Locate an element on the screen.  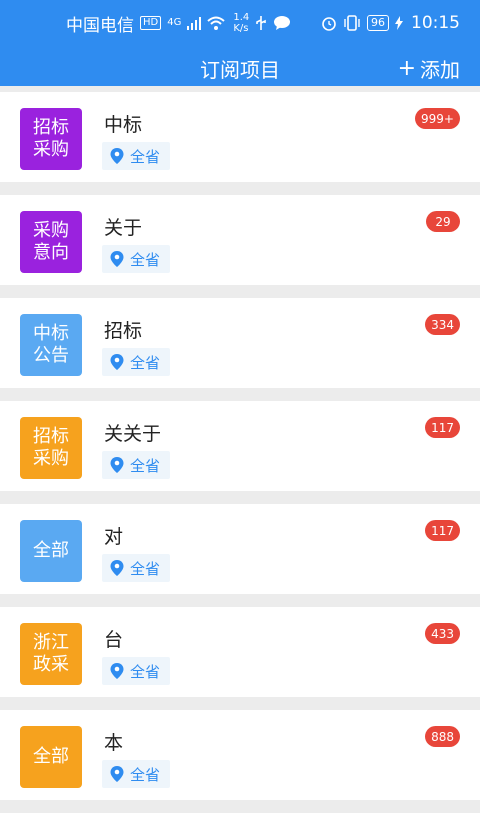
signal-icon is located at coordinates (194, 23).